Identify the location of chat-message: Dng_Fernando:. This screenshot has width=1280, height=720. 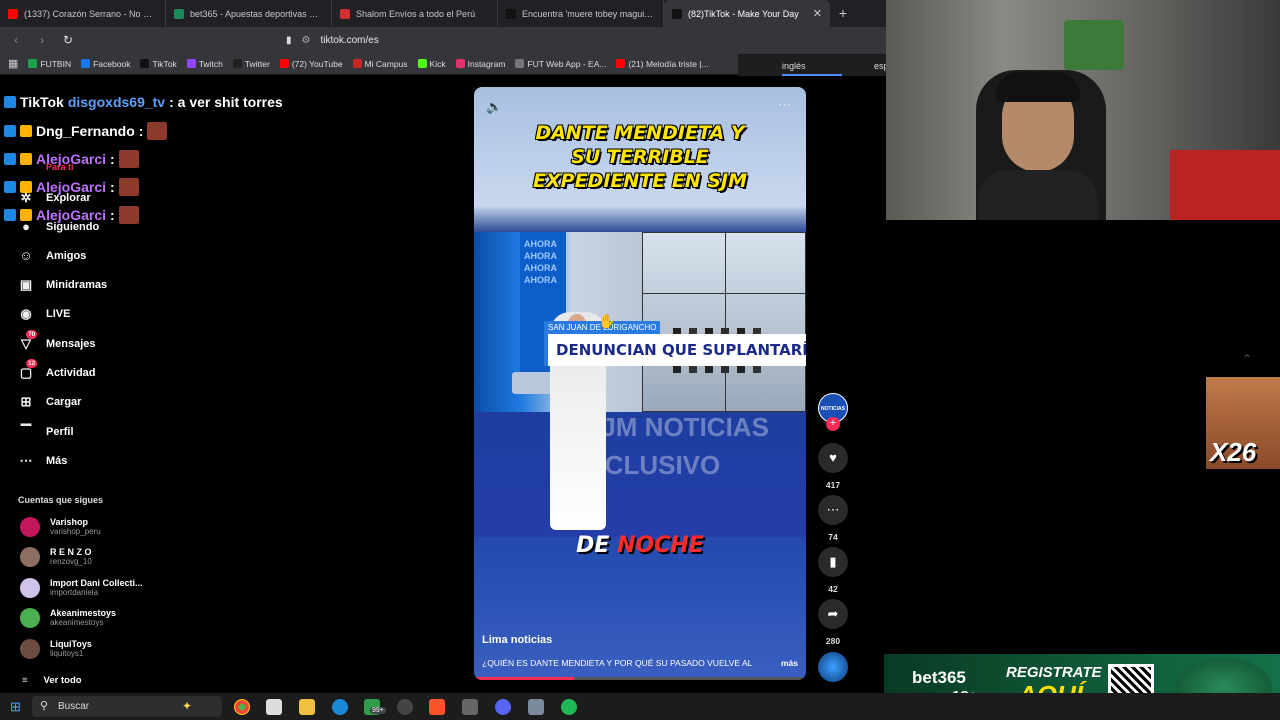
(86, 131).